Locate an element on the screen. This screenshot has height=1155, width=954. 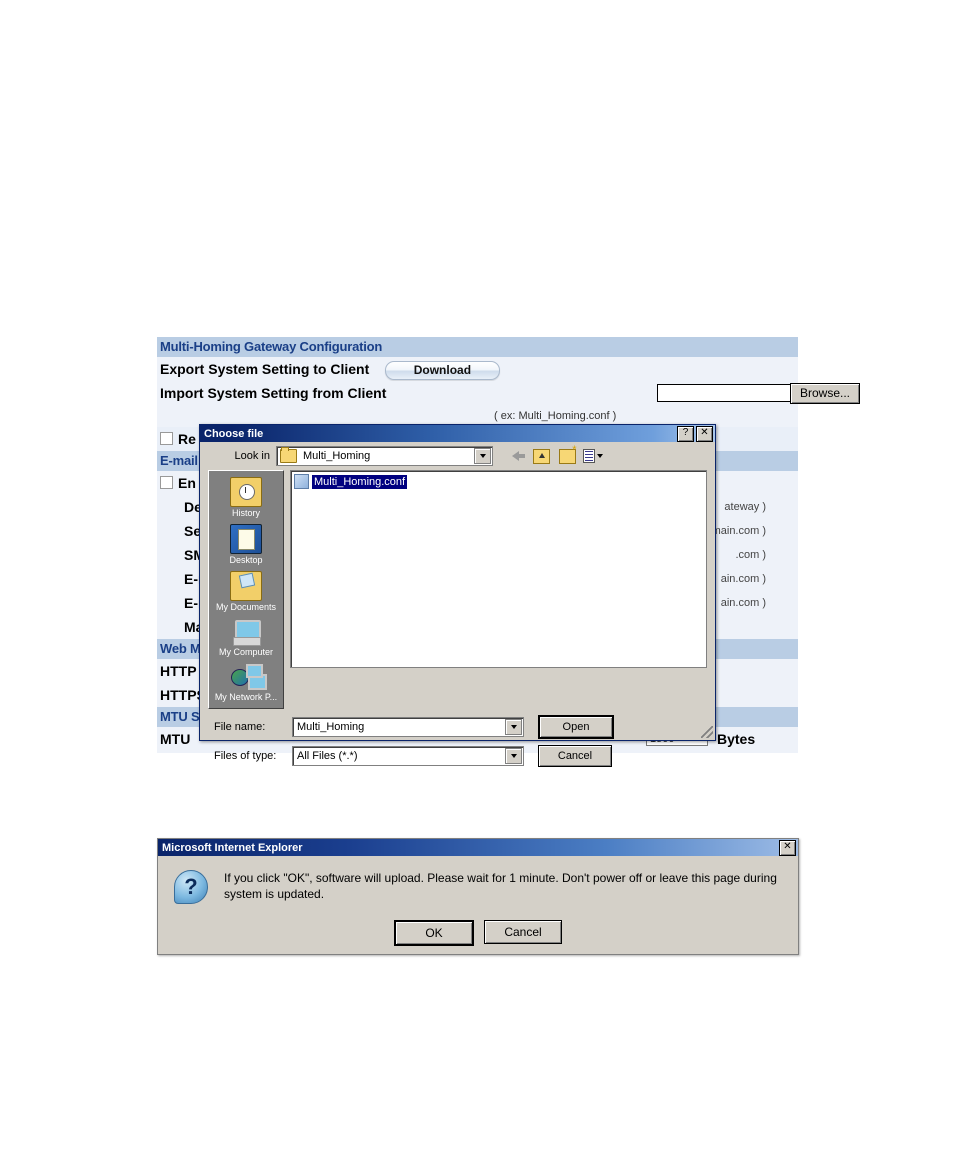
place-label: My Documents is located at coordinates (246, 607).